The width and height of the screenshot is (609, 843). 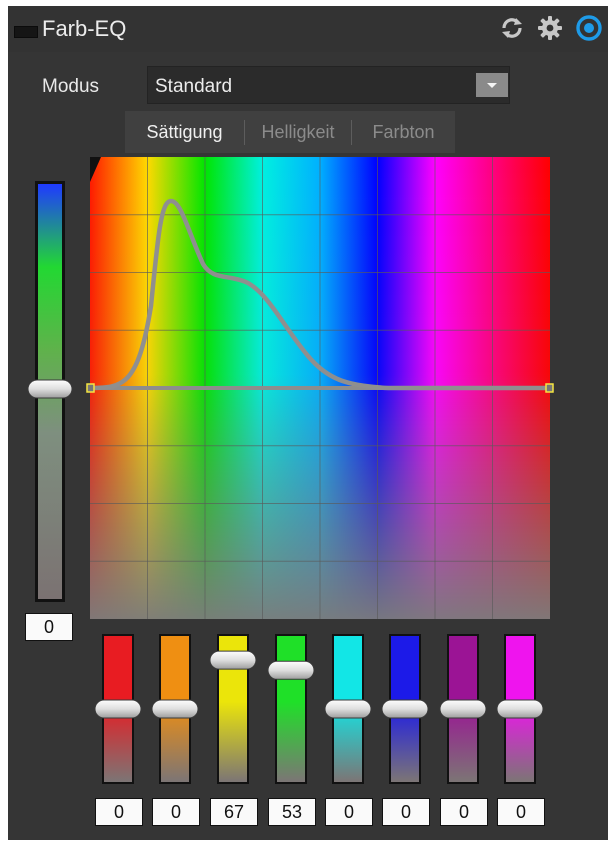 What do you see at coordinates (90, 388) in the screenshot?
I see `curve-node-left` at bounding box center [90, 388].